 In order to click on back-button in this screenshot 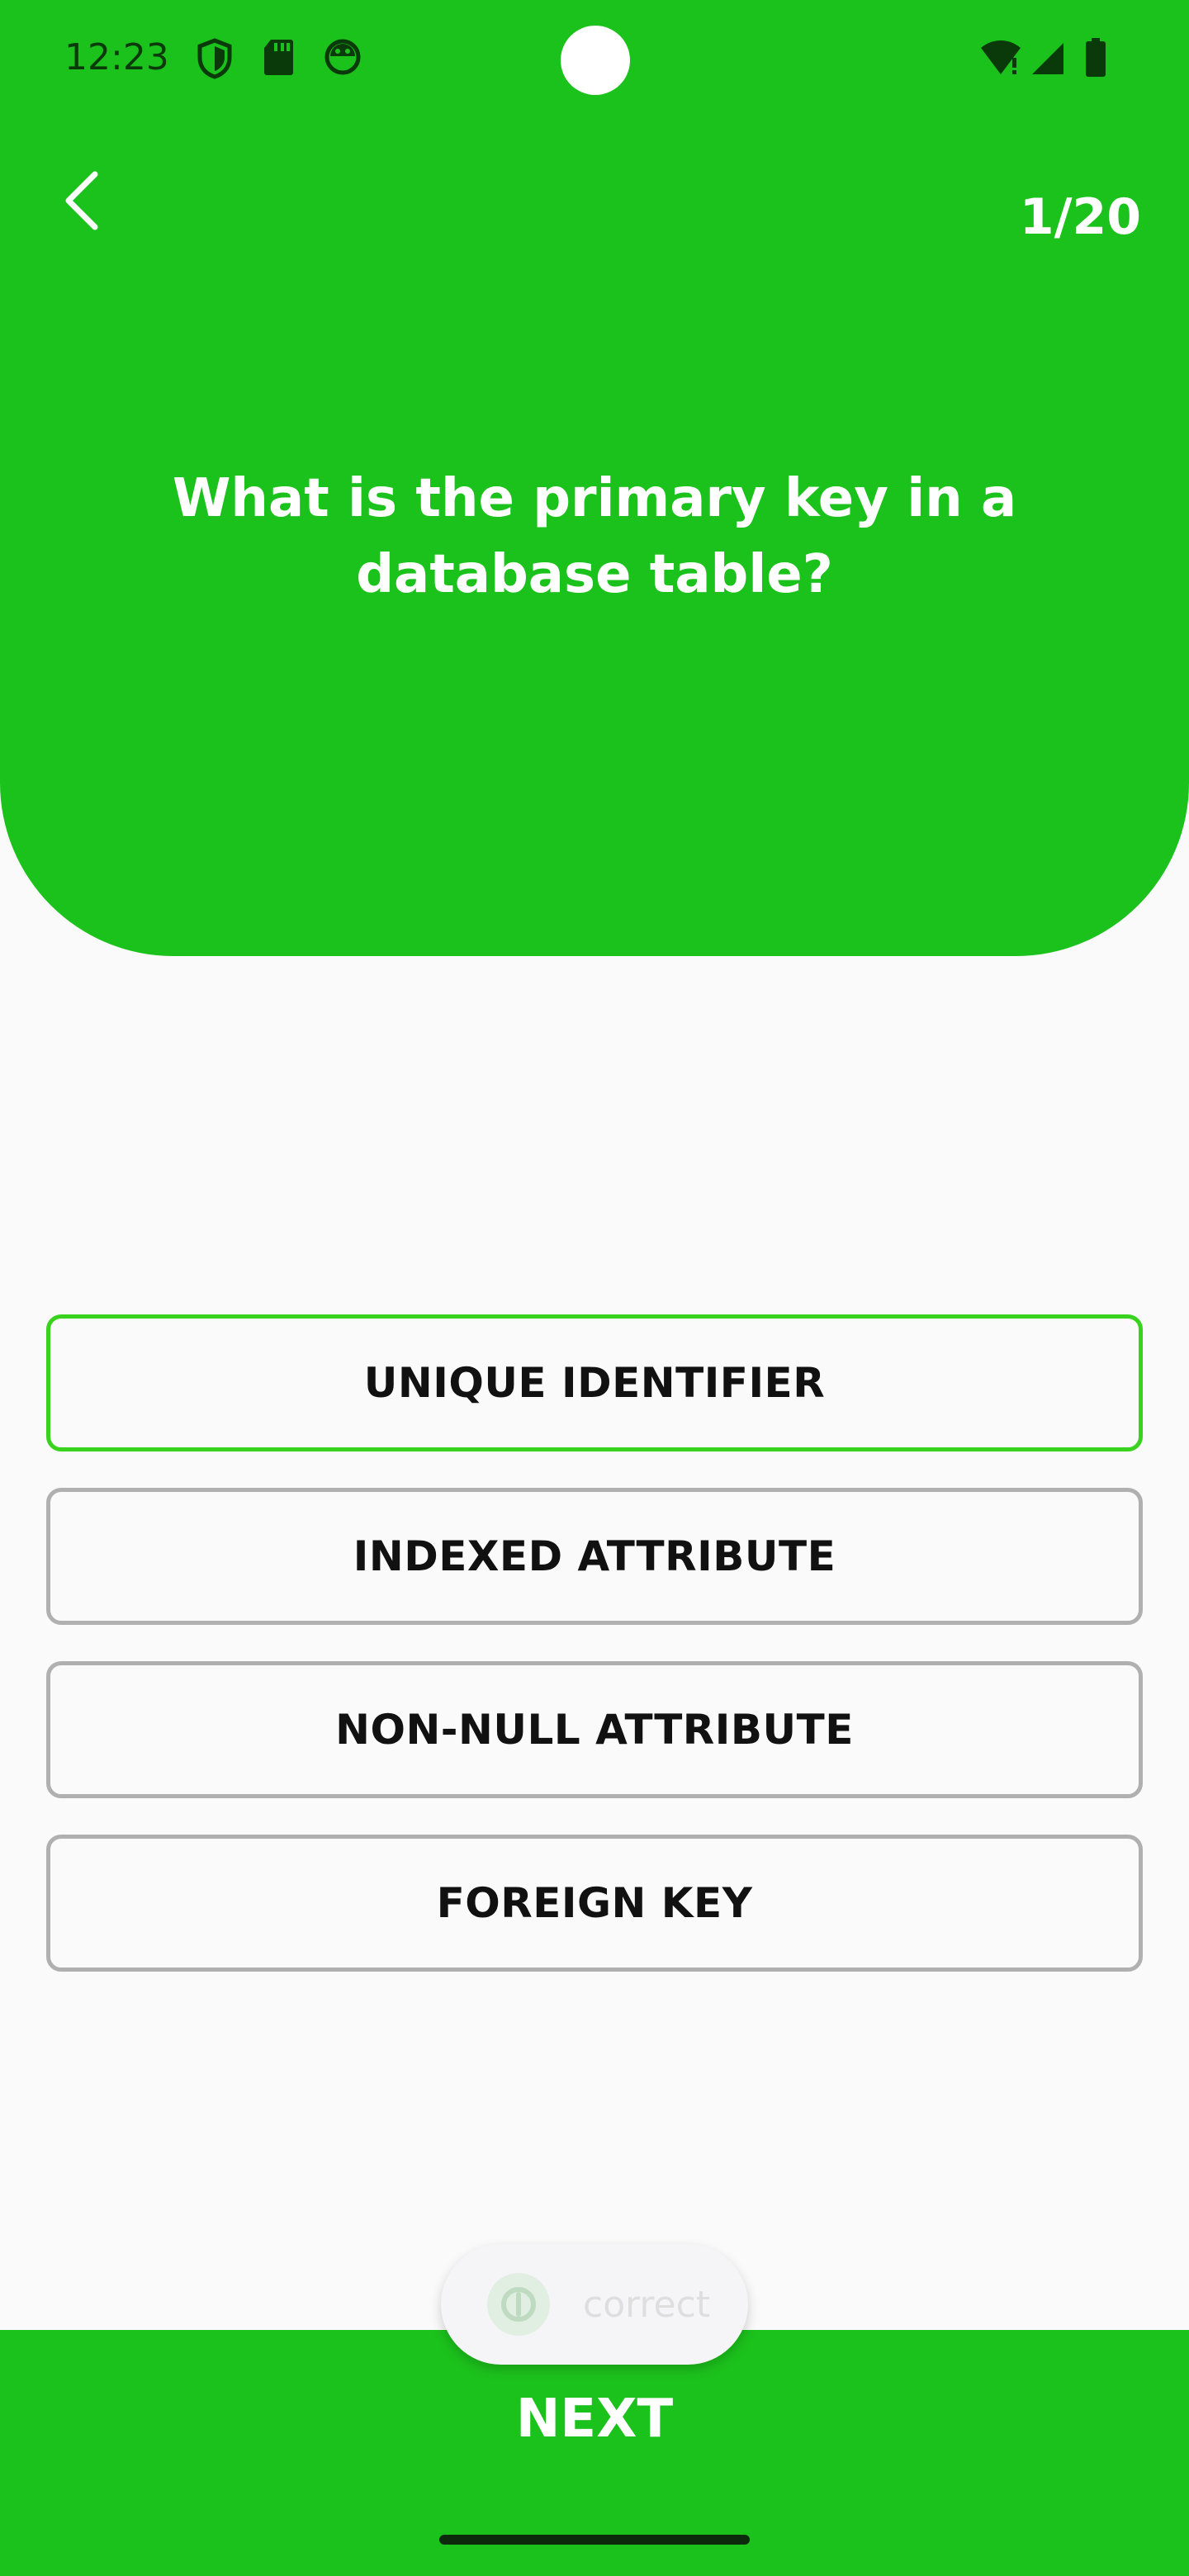, I will do `click(81, 202)`.